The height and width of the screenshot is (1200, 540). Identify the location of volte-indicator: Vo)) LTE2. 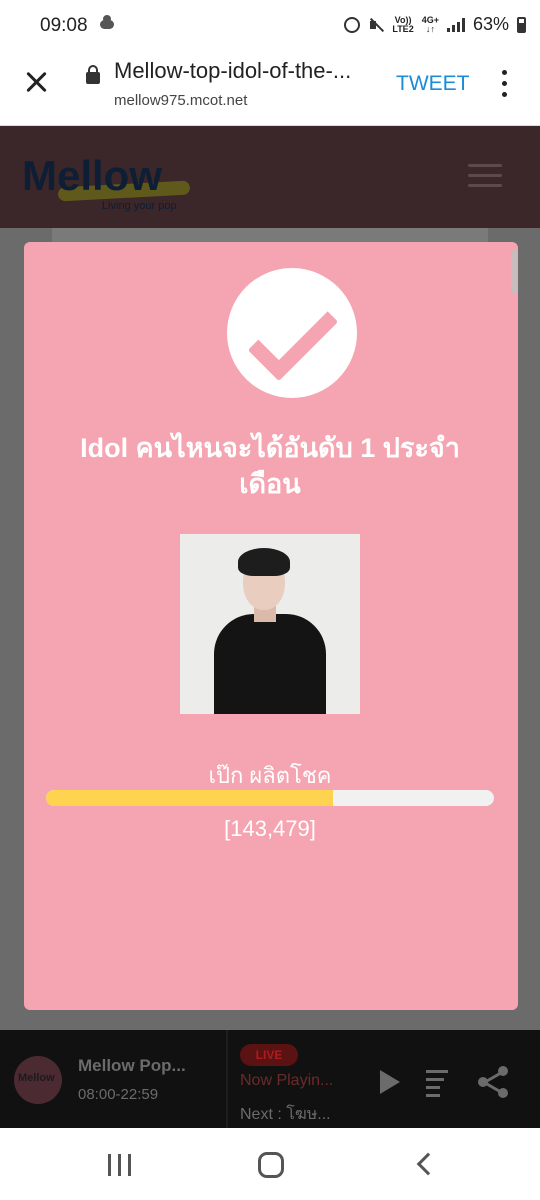
(403, 24).